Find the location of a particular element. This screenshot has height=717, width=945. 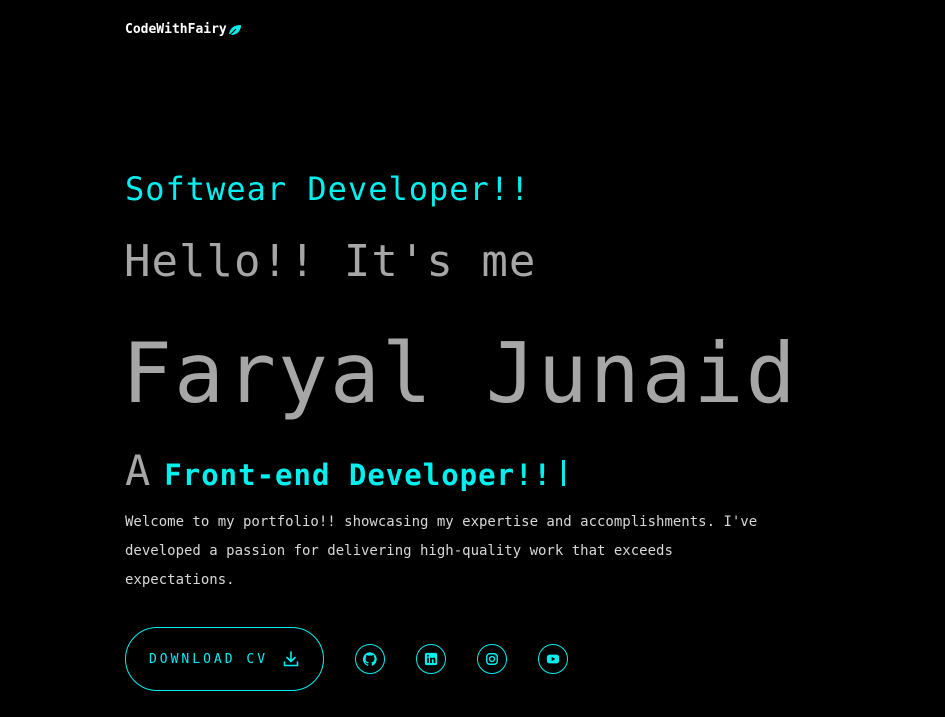

github-link is located at coordinates (370, 659).